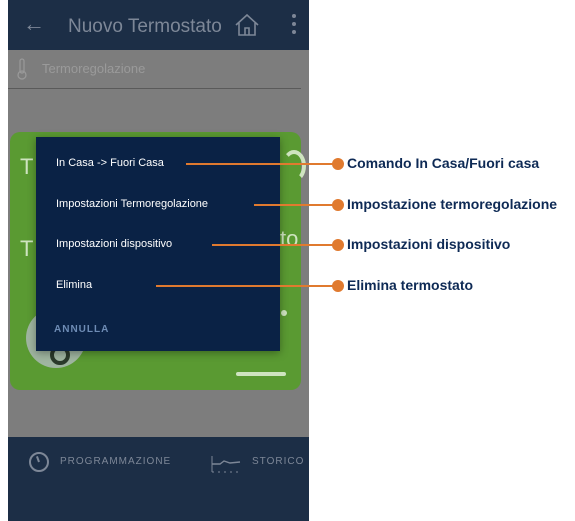  I want to click on callout-label: Impostazione termoregolazione, so click(452, 204).